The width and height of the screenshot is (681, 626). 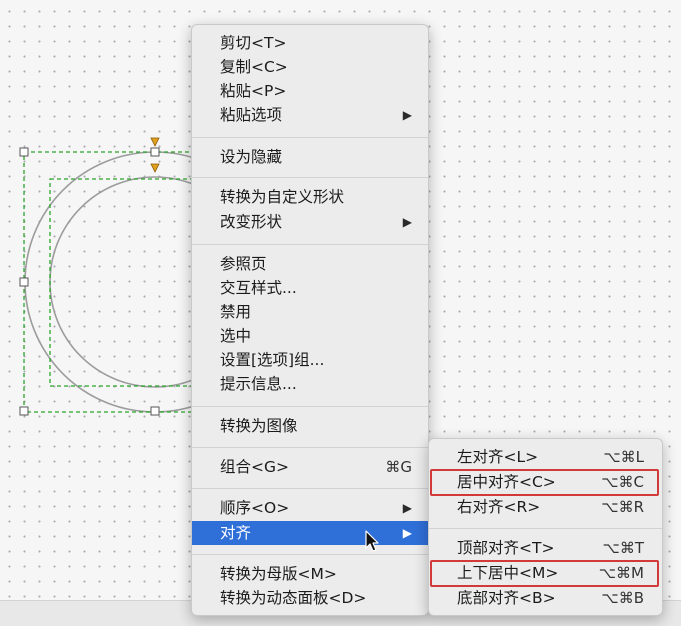 What do you see at coordinates (310, 91) in the screenshot?
I see `menu-item-paste: 粘贴<P>` at bounding box center [310, 91].